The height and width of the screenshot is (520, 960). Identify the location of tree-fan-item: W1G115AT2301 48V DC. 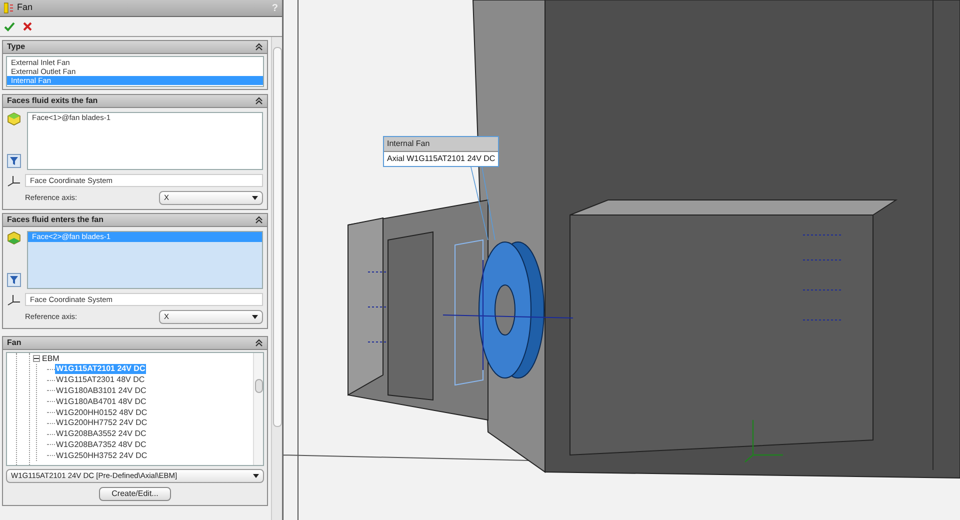
(100, 380).